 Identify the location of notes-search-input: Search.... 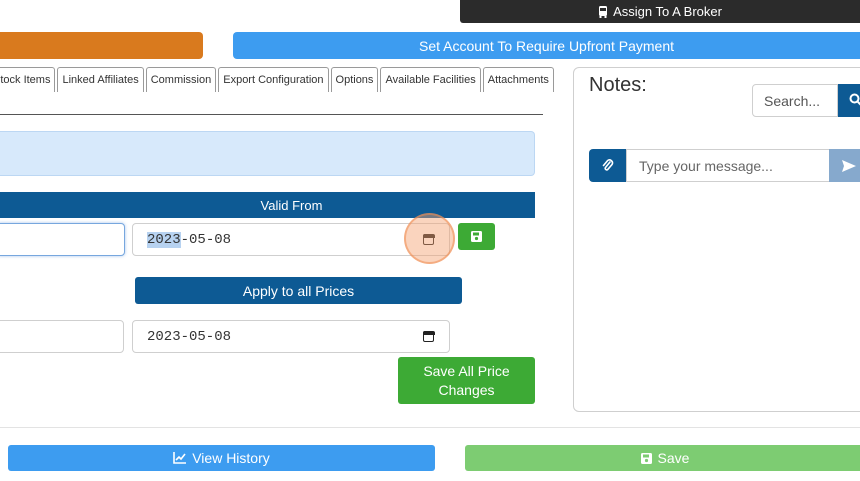
(795, 100).